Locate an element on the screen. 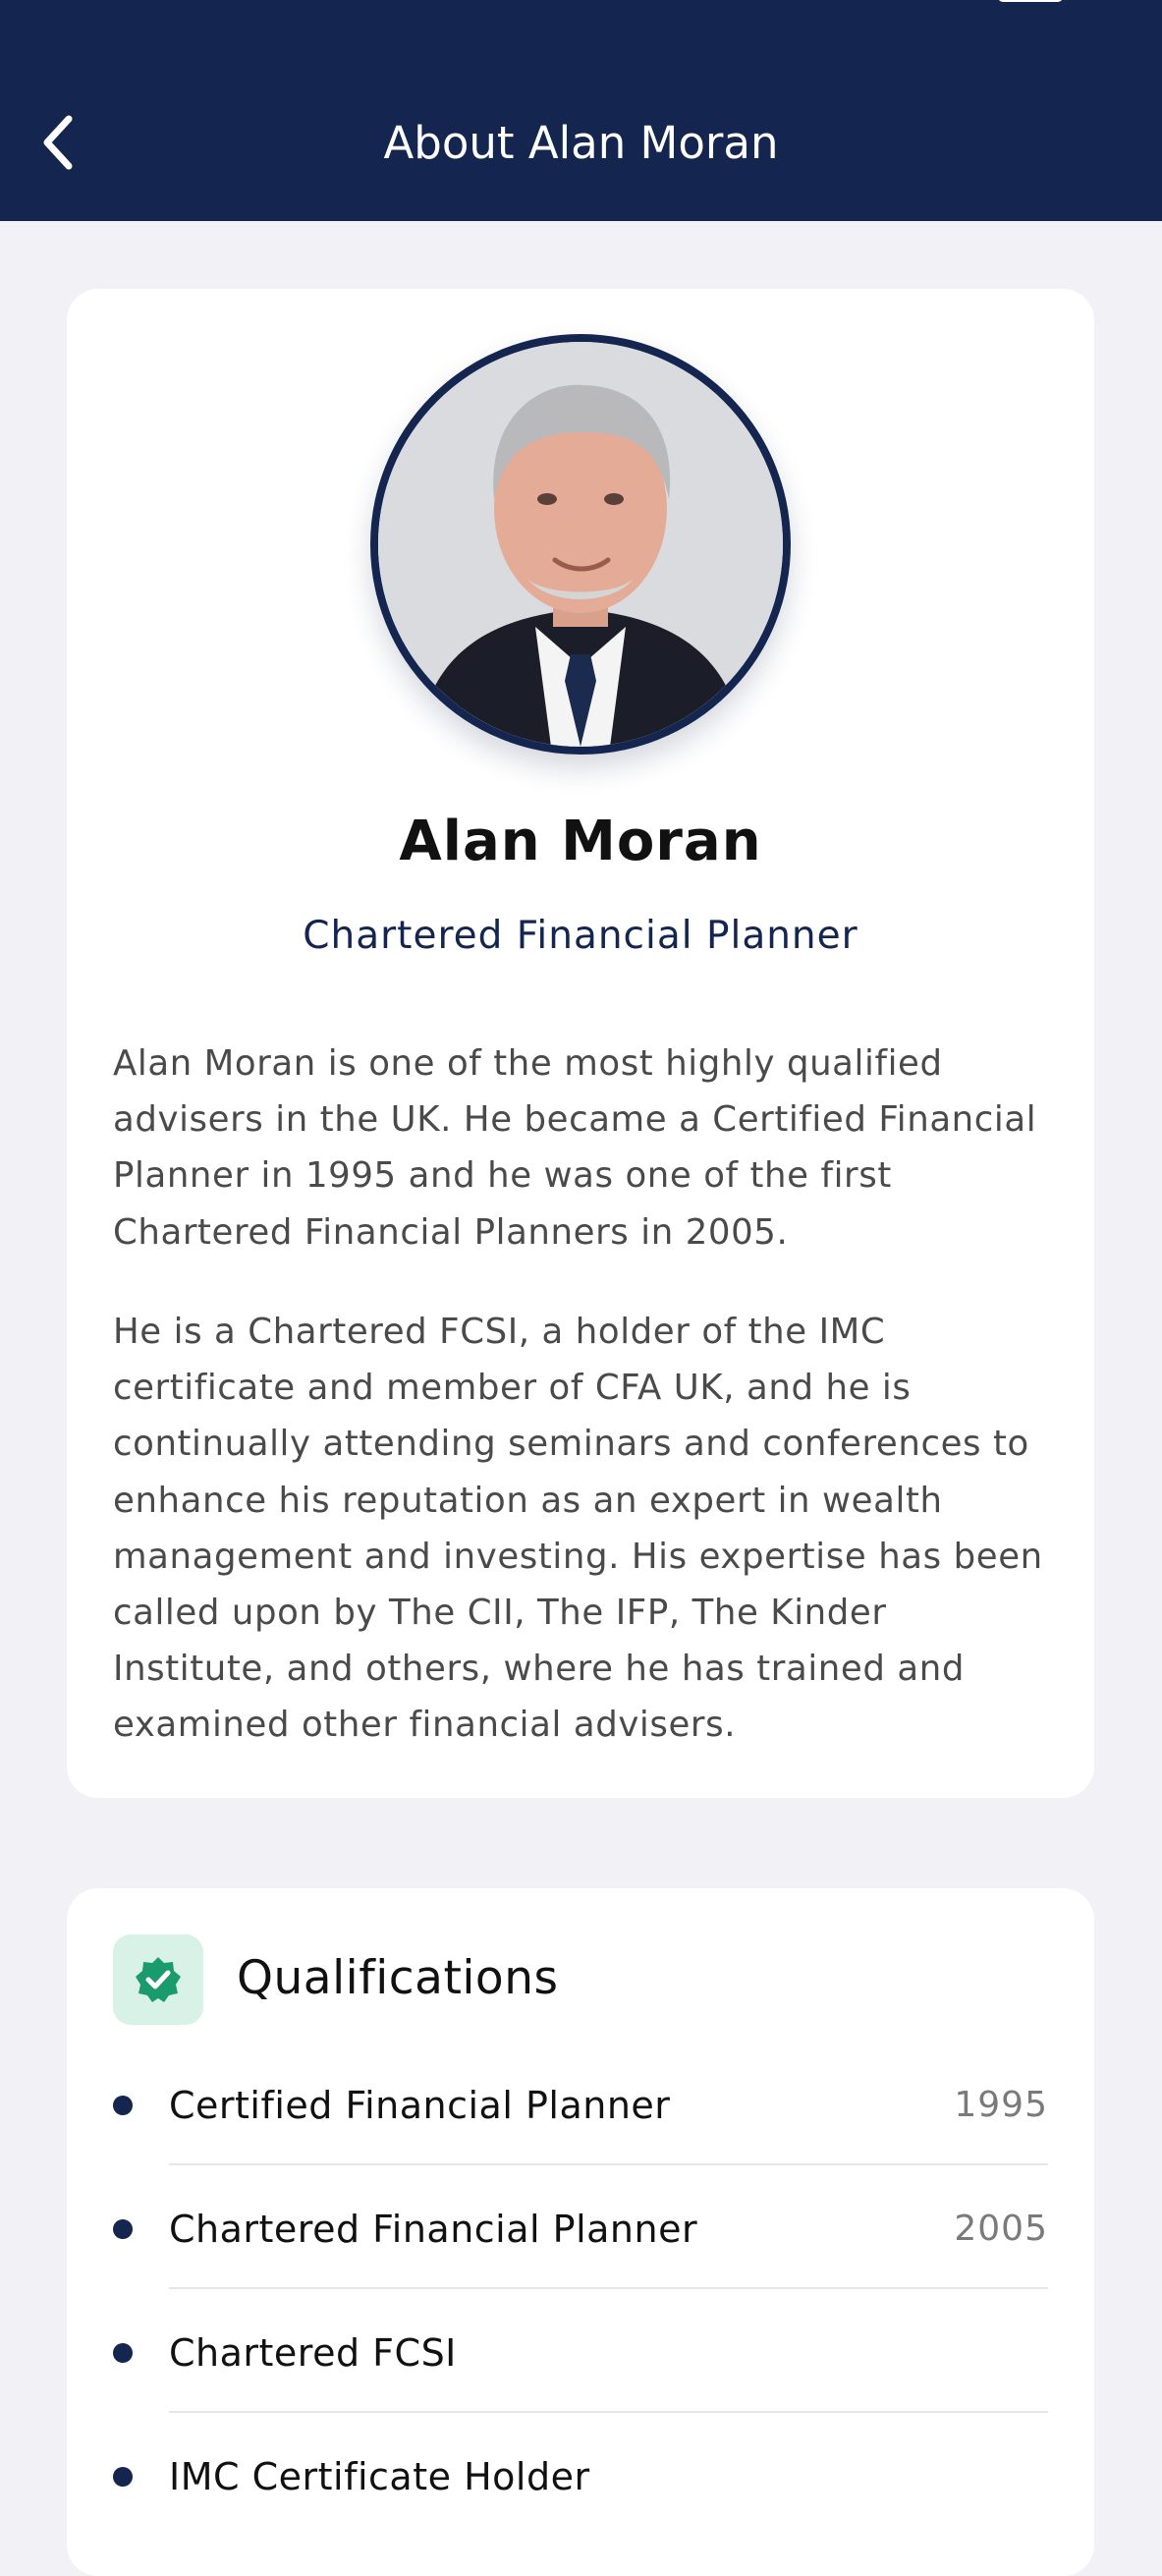 The height and width of the screenshot is (2576, 1162). avatar is located at coordinates (580, 544).